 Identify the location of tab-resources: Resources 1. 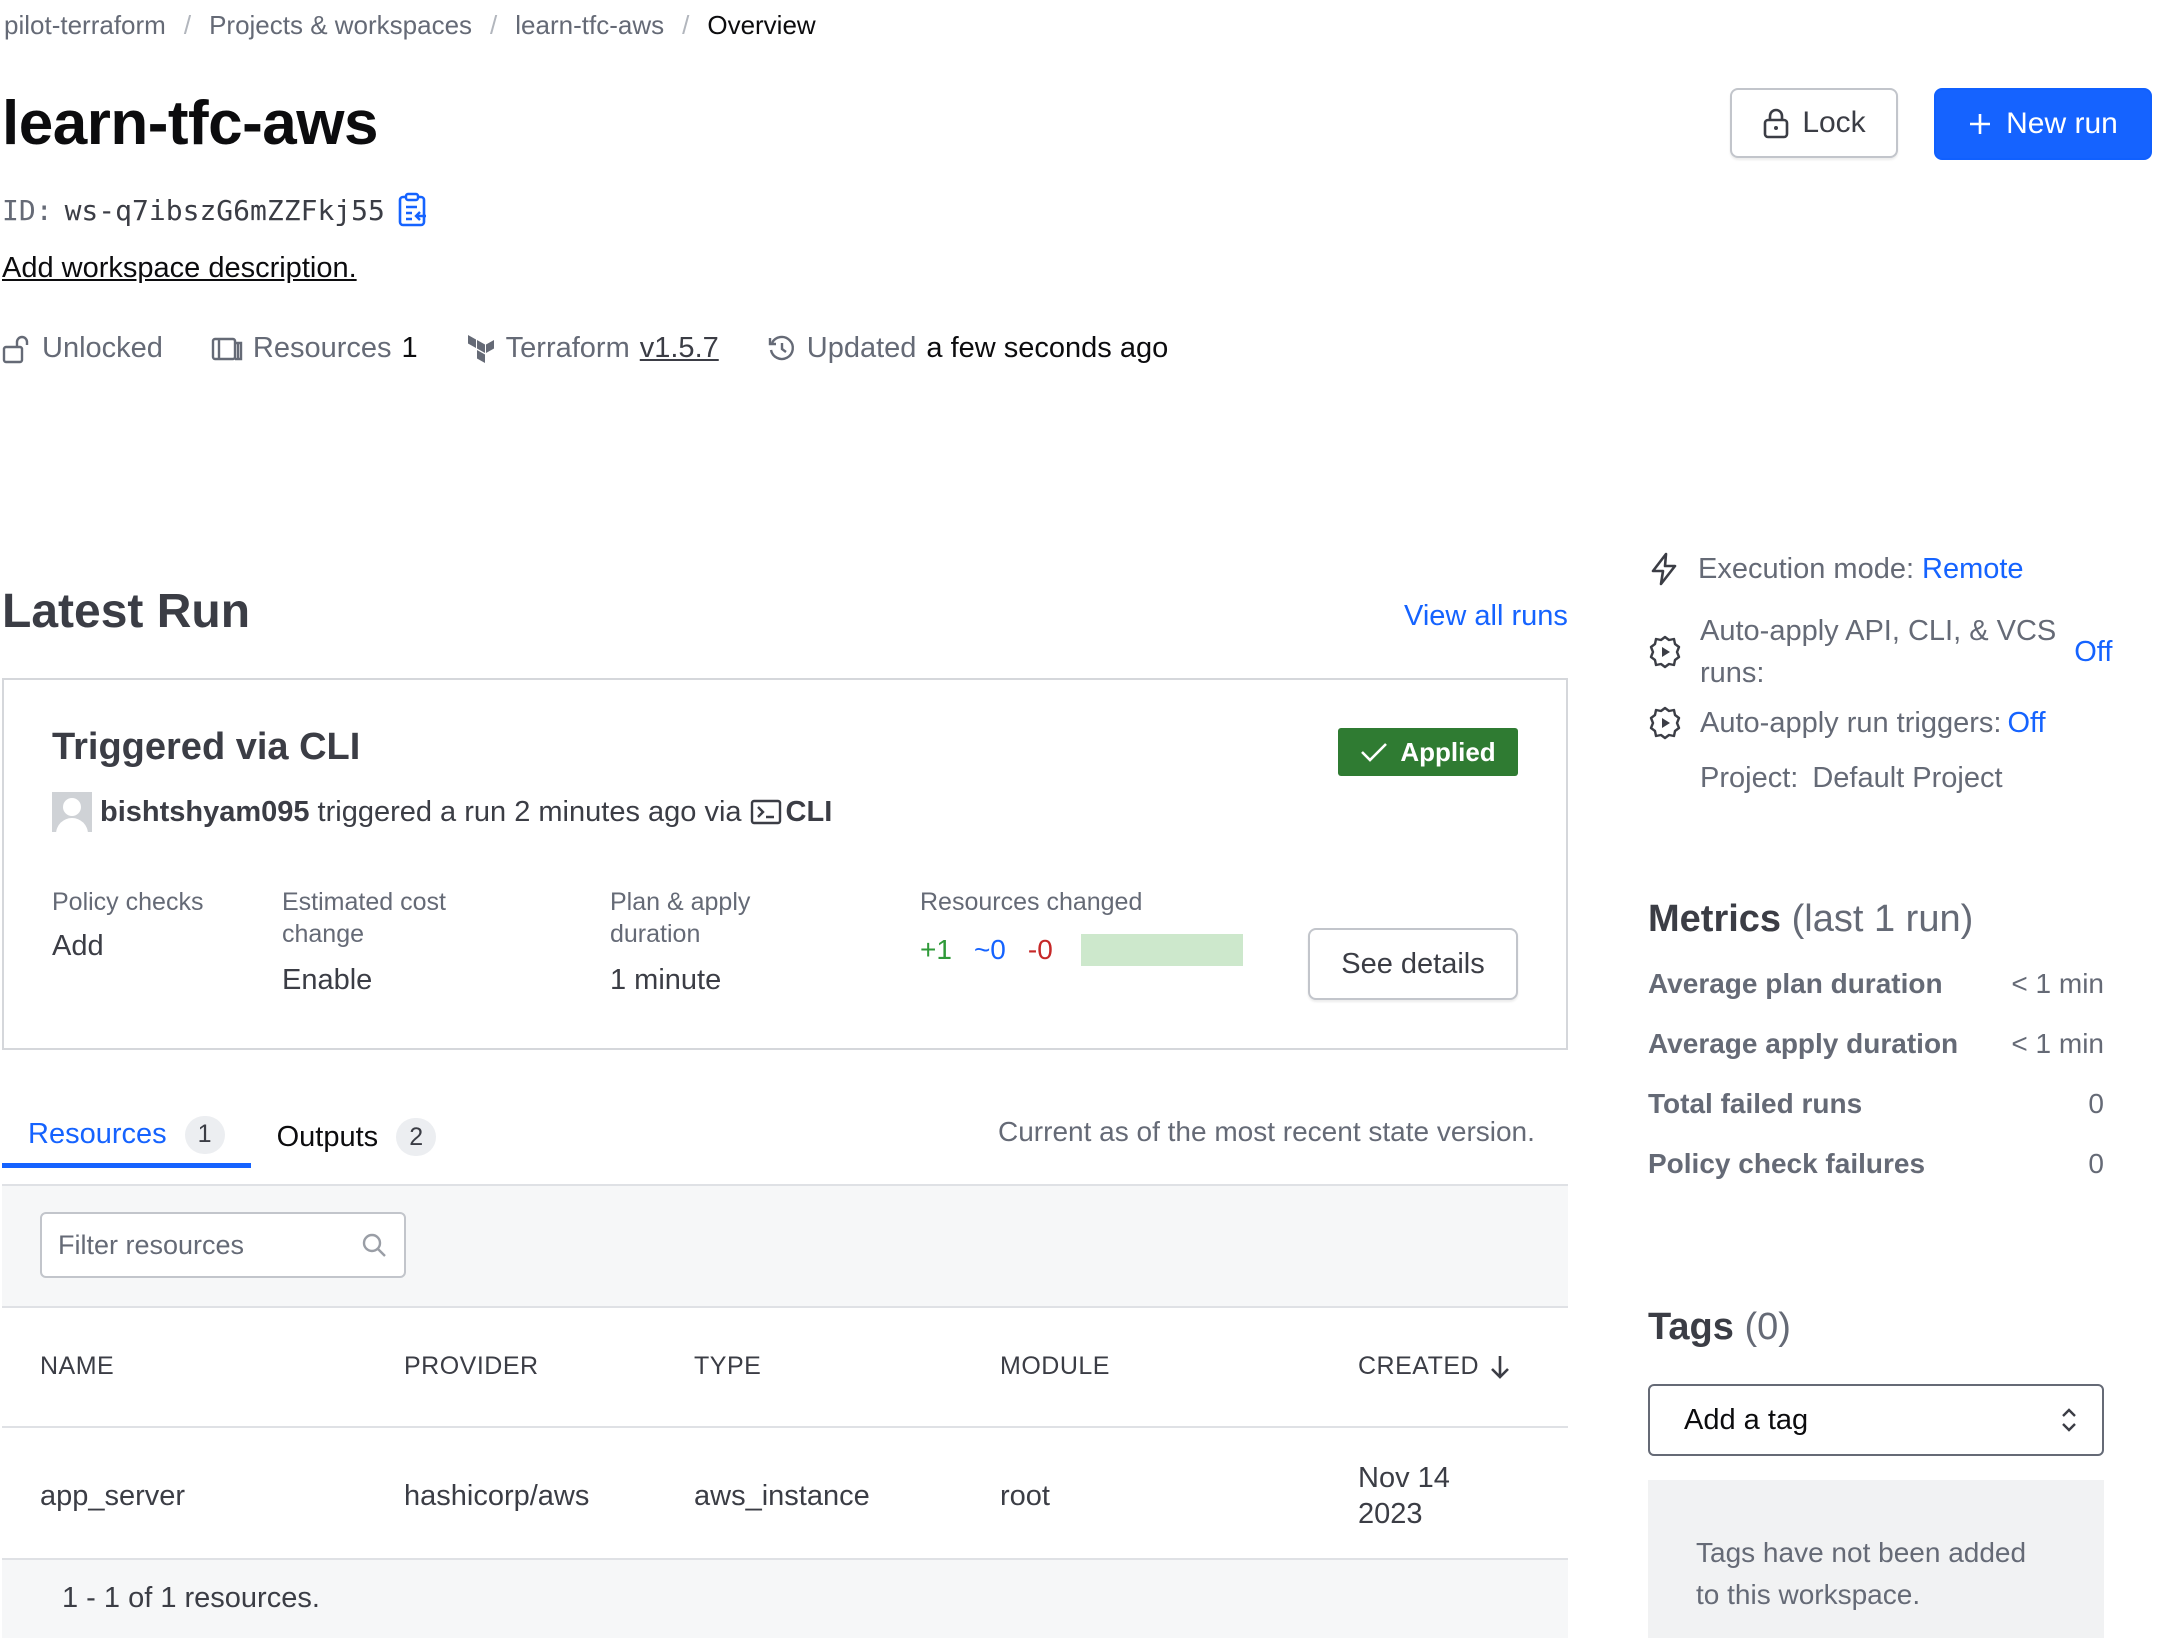
(126, 1141).